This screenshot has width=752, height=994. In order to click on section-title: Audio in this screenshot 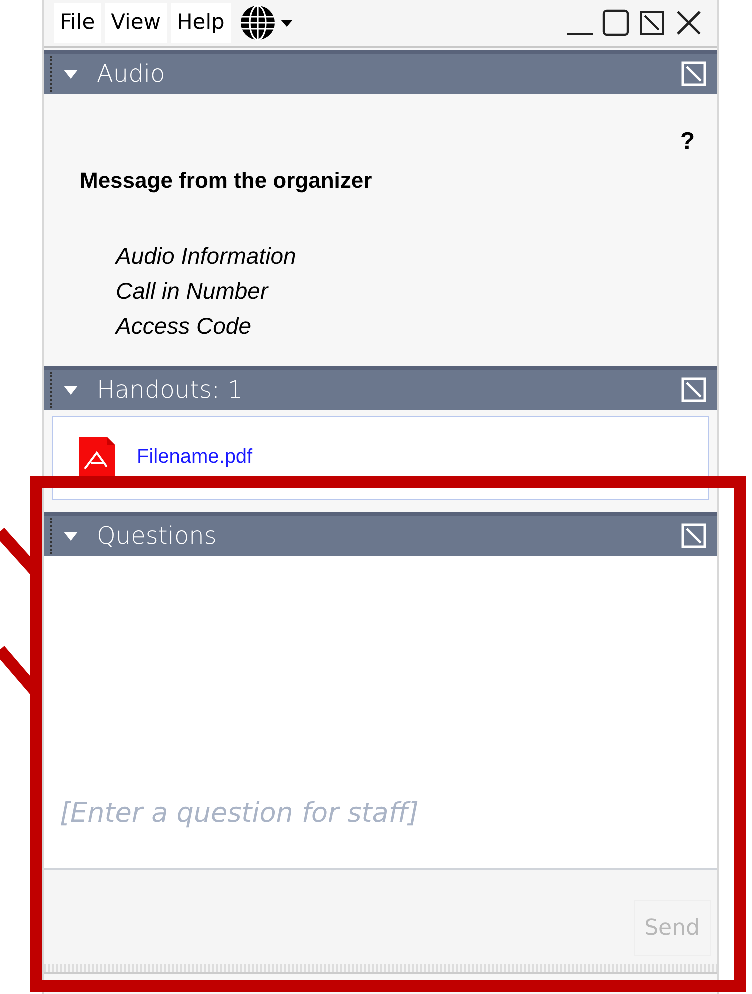, I will do `click(131, 74)`.